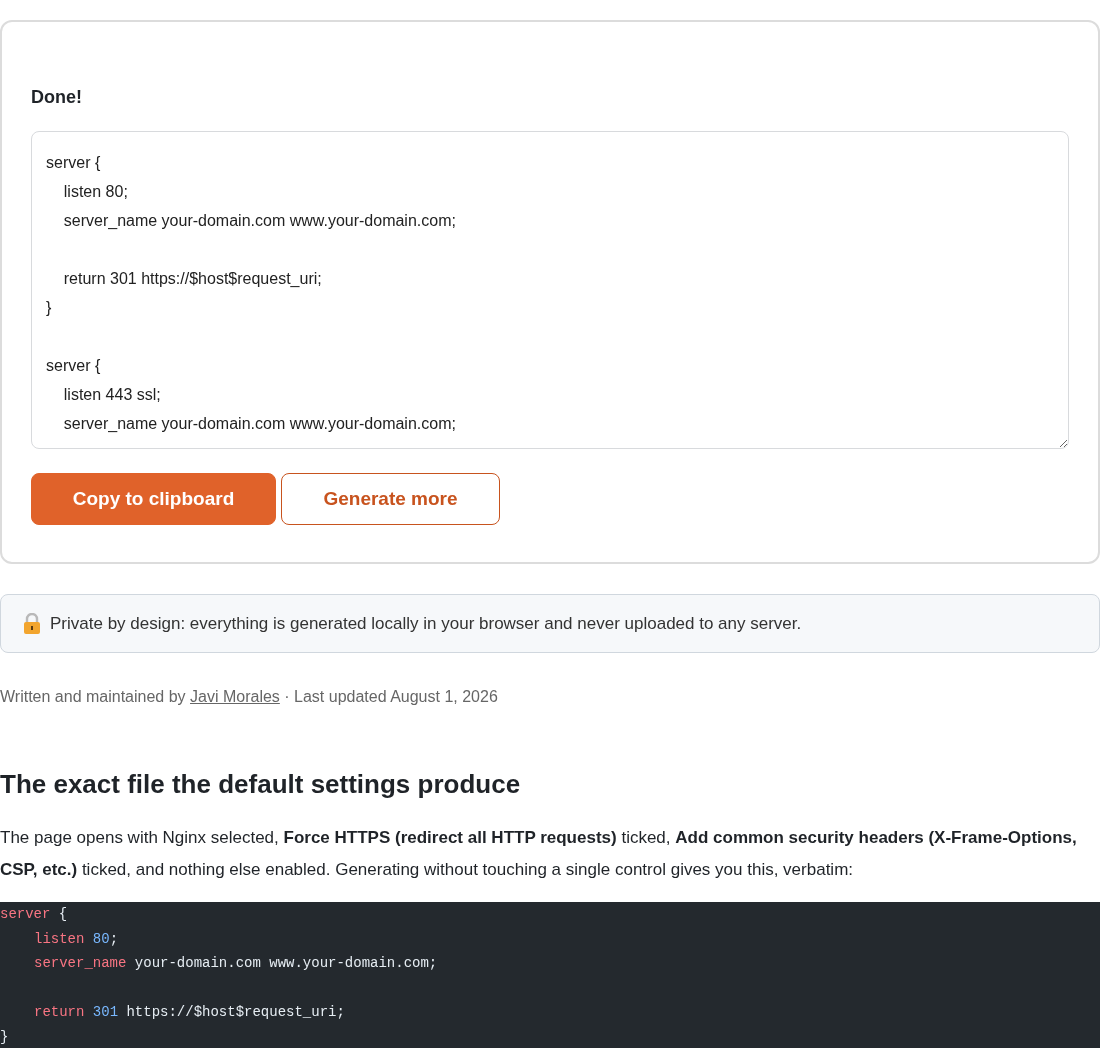 Image resolution: width=1100 pixels, height=1048 pixels. Describe the element at coordinates (261, 784) in the screenshot. I see `section-heading: The exact file the default settings produce` at that location.